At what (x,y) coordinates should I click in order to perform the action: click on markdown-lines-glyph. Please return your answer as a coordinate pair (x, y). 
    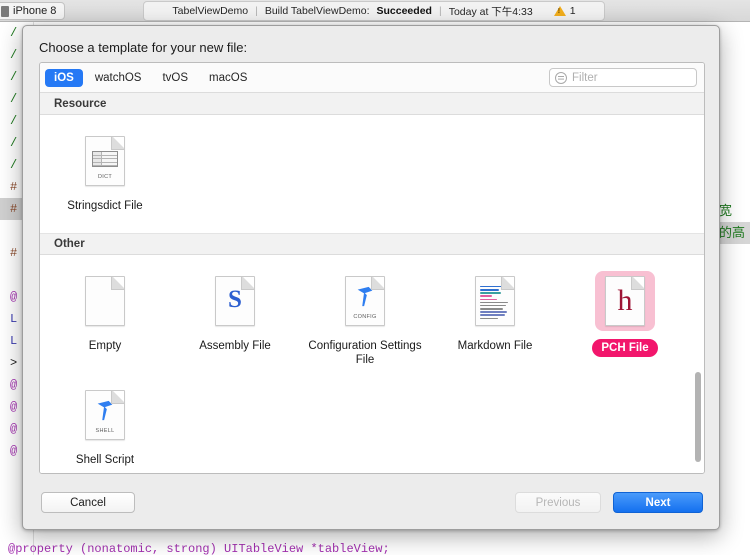
    Looking at the image, I should click on (495, 301).